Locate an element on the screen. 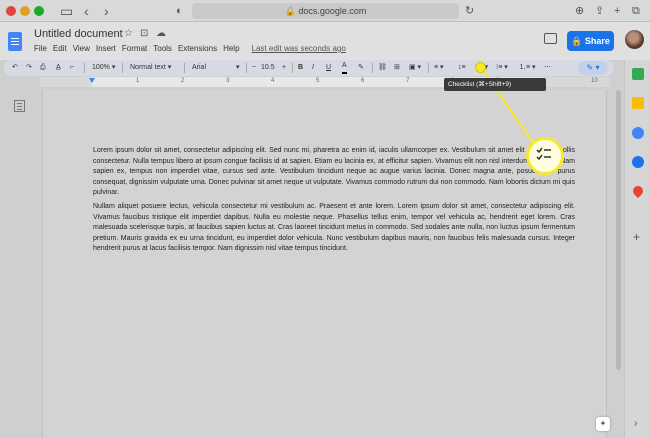 Image resolution: width=650 pixels, height=438 pixels. bulleted-list-icon: ⁝≡ ▾ is located at coordinates (502, 68).